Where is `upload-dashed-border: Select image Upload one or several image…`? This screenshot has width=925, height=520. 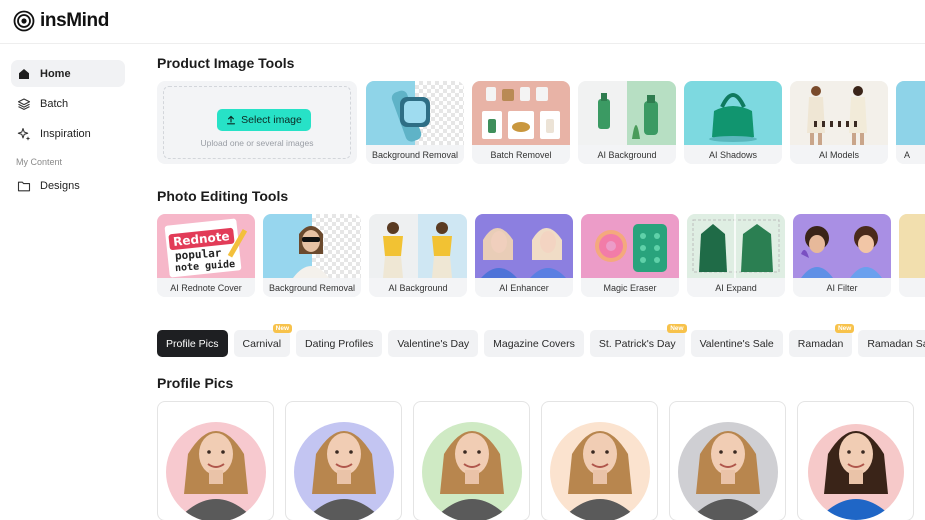 upload-dashed-border: Select image Upload one or several image… is located at coordinates (257, 122).